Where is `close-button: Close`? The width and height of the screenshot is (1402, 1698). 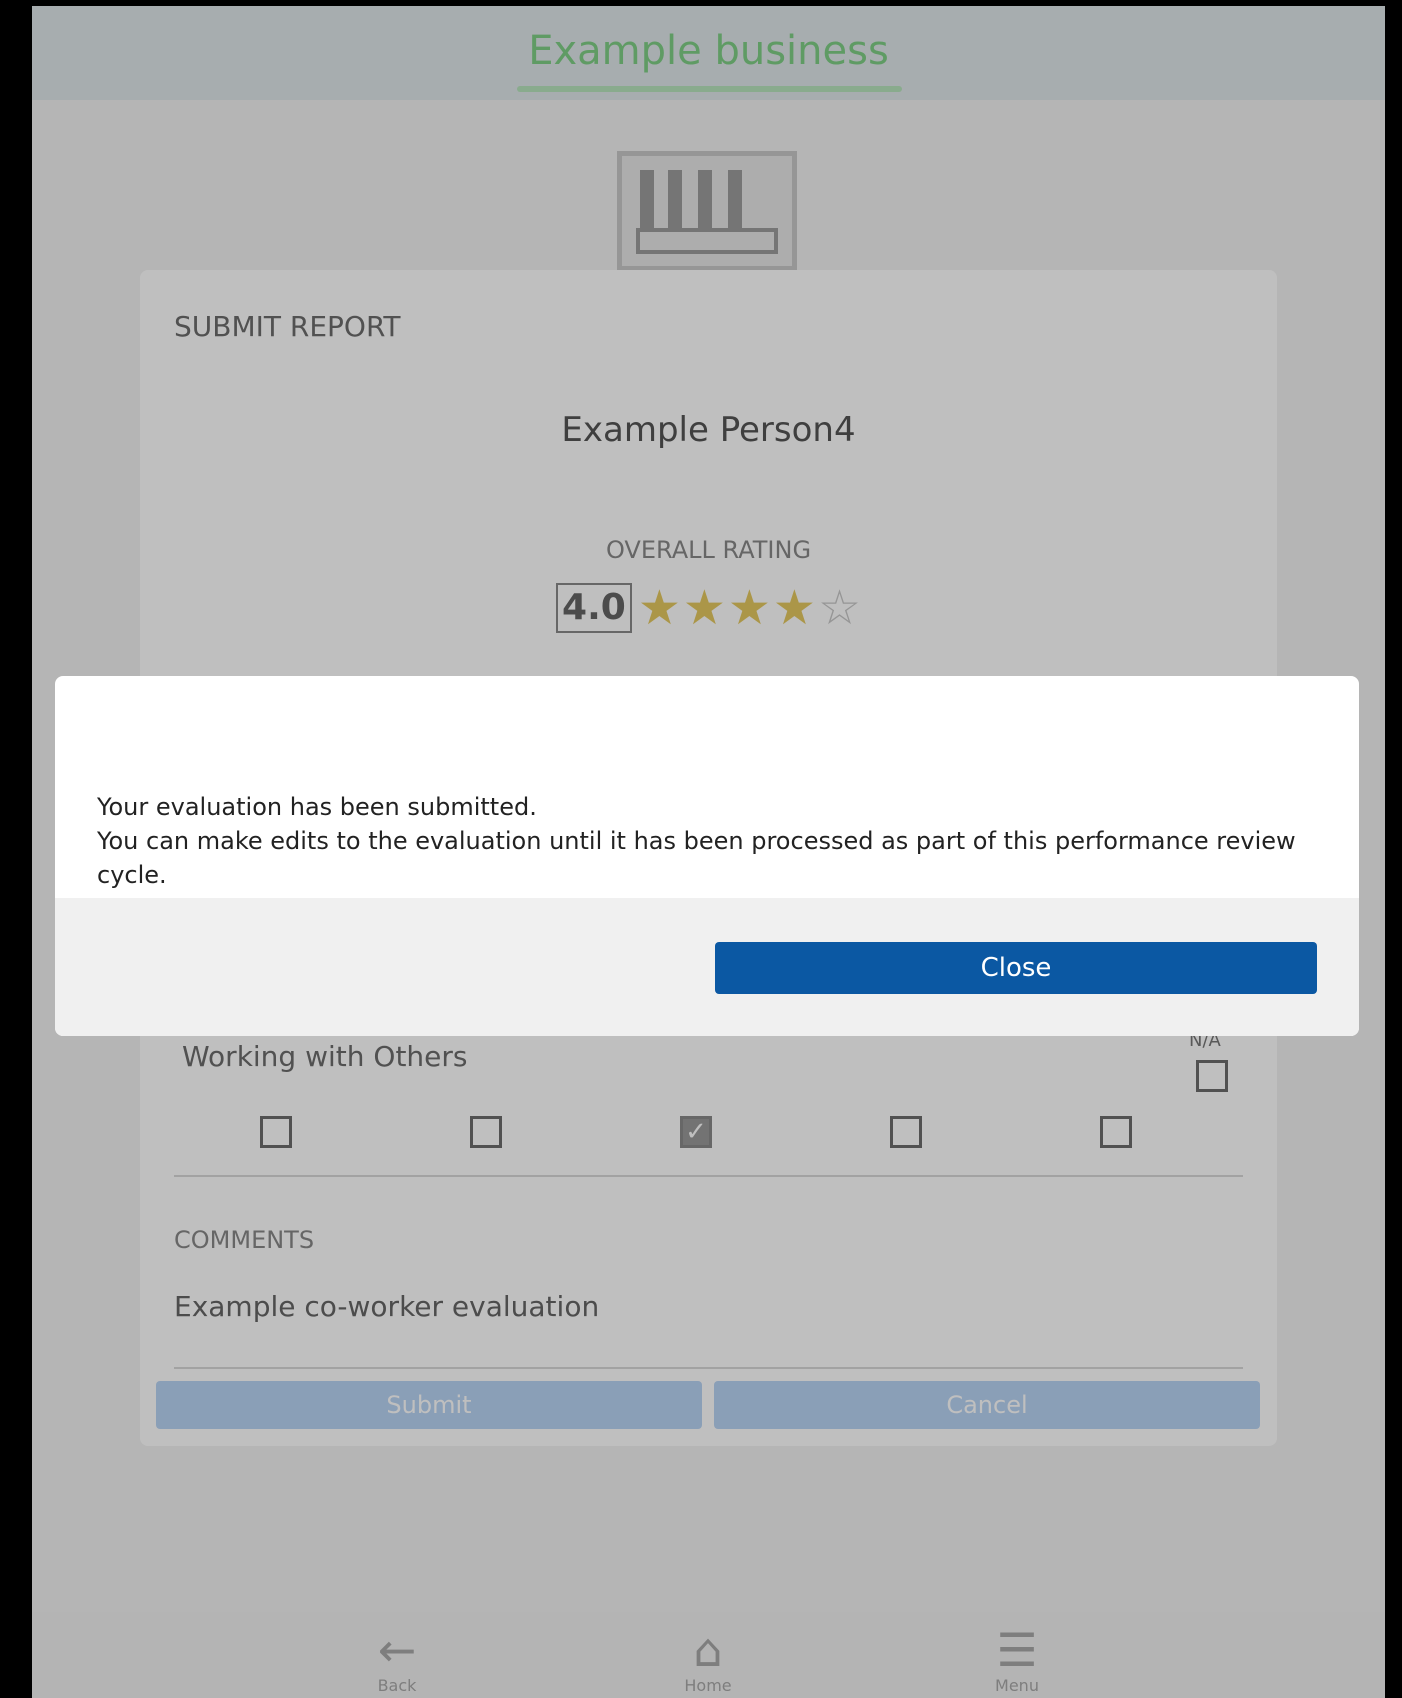 close-button: Close is located at coordinates (1016, 968).